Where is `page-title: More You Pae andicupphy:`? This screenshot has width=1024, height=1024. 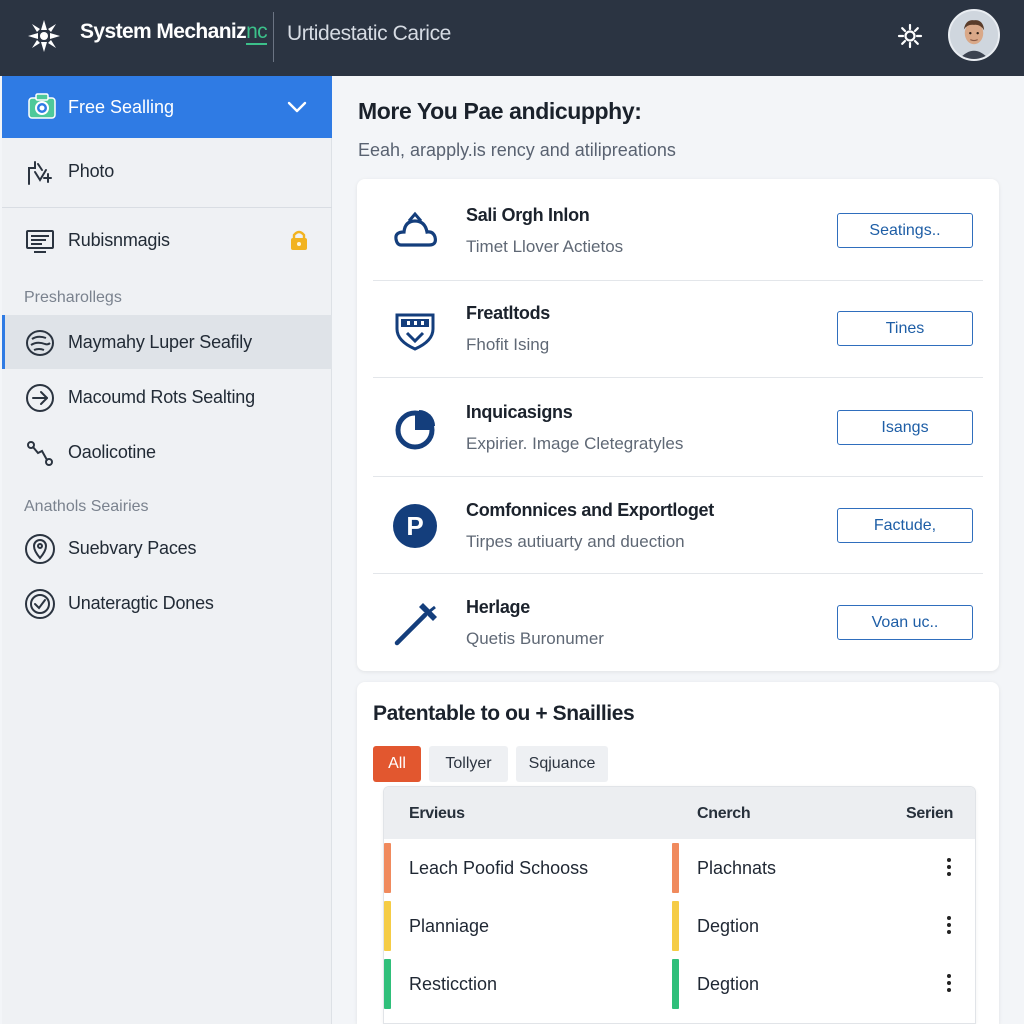
page-title: More You Pae andicupphy: is located at coordinates (500, 111).